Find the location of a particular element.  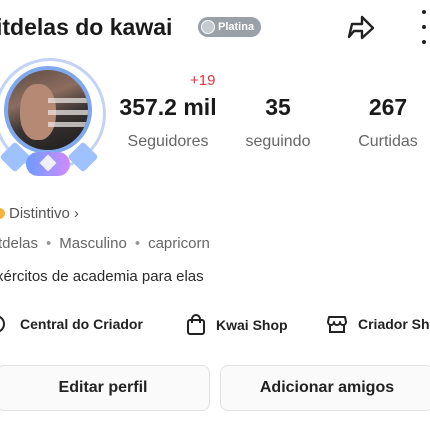

edit-profile-button: Editar perfil is located at coordinates (105, 388).